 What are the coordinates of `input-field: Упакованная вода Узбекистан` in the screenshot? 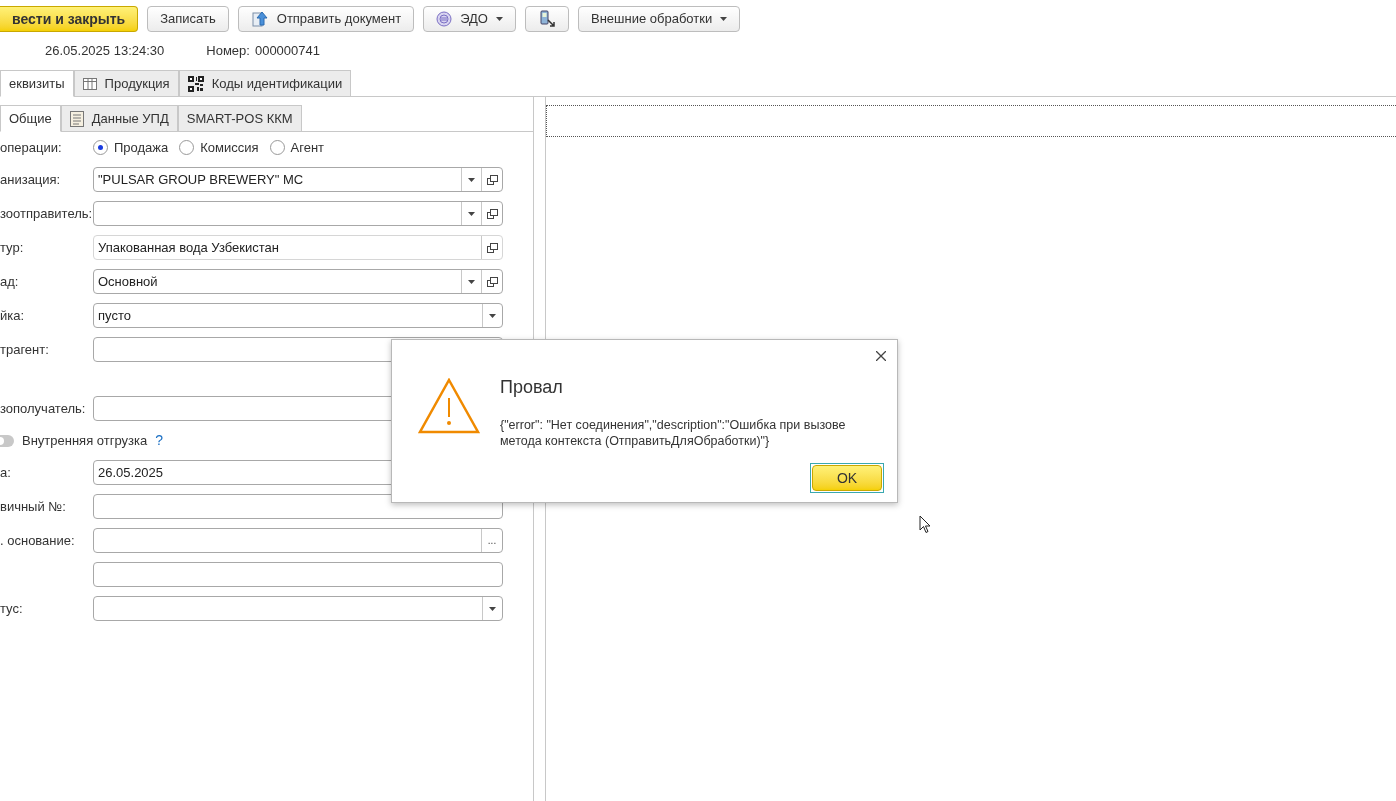 It's located at (298, 247).